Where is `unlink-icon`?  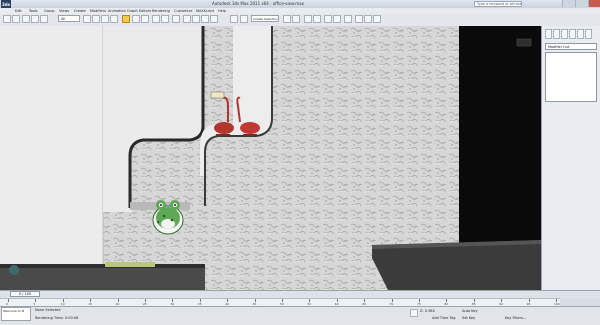
unlink-icon is located at coordinates (35, 19).